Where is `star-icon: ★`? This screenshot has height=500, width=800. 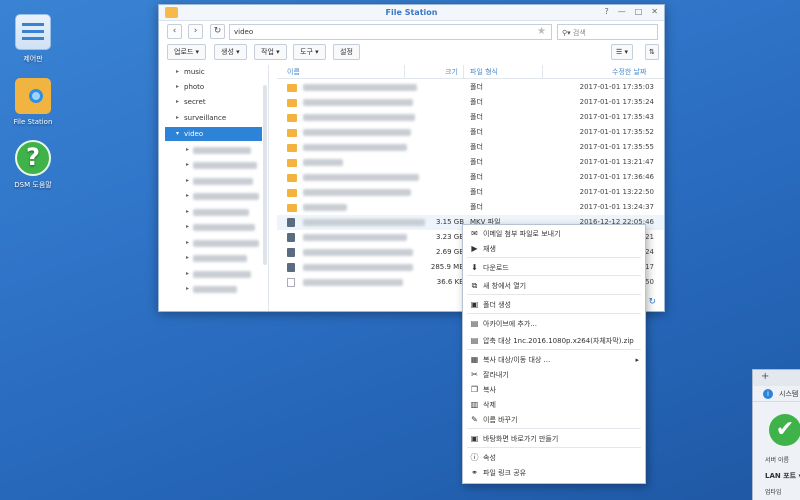
star-icon: ★ is located at coordinates (541, 31).